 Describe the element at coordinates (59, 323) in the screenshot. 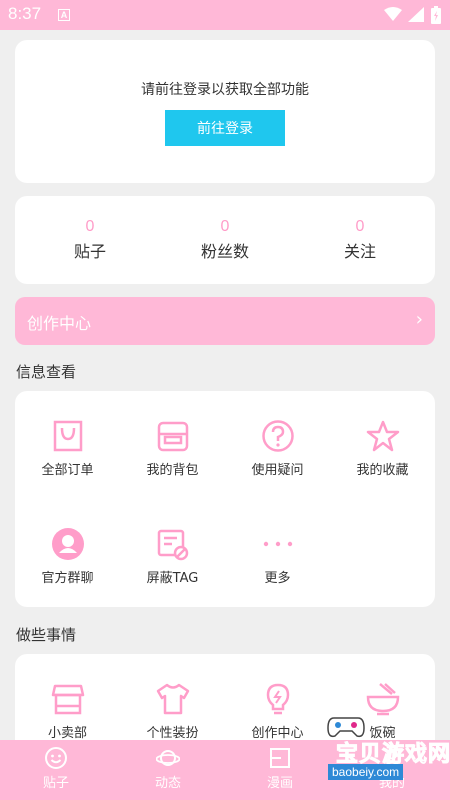

I see `creation-center-label: 创作中心` at that location.